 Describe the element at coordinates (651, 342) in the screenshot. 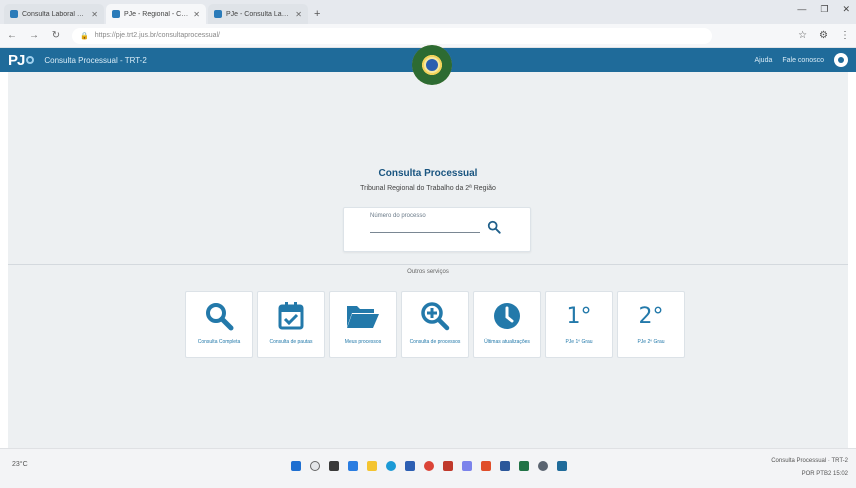

I see `service-label: PJe 2º Grau` at that location.